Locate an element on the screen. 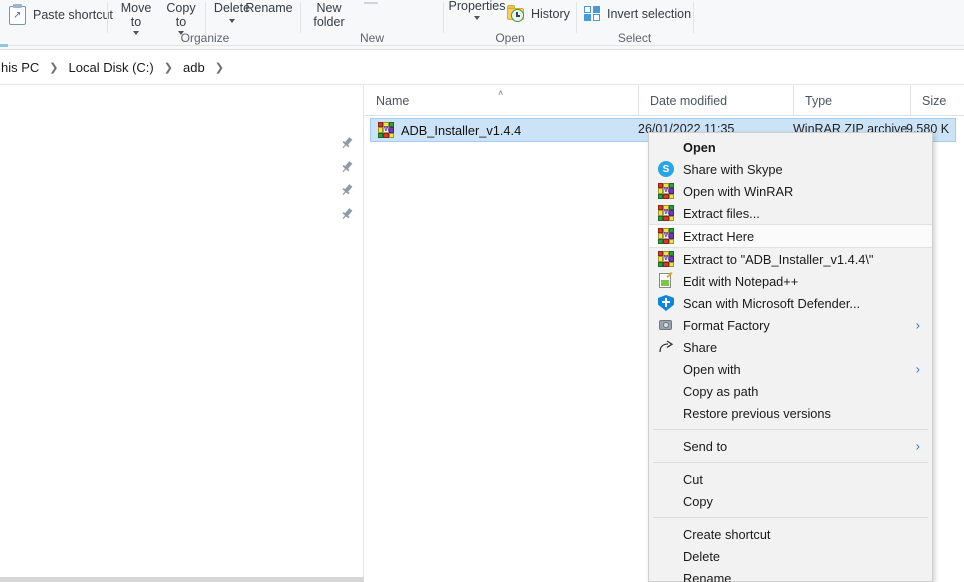 This screenshot has height=582, width=964. context-menu-item-extract-to-folder: W Extract to "ADB_Installer_v1.4.4\" is located at coordinates (790, 259).